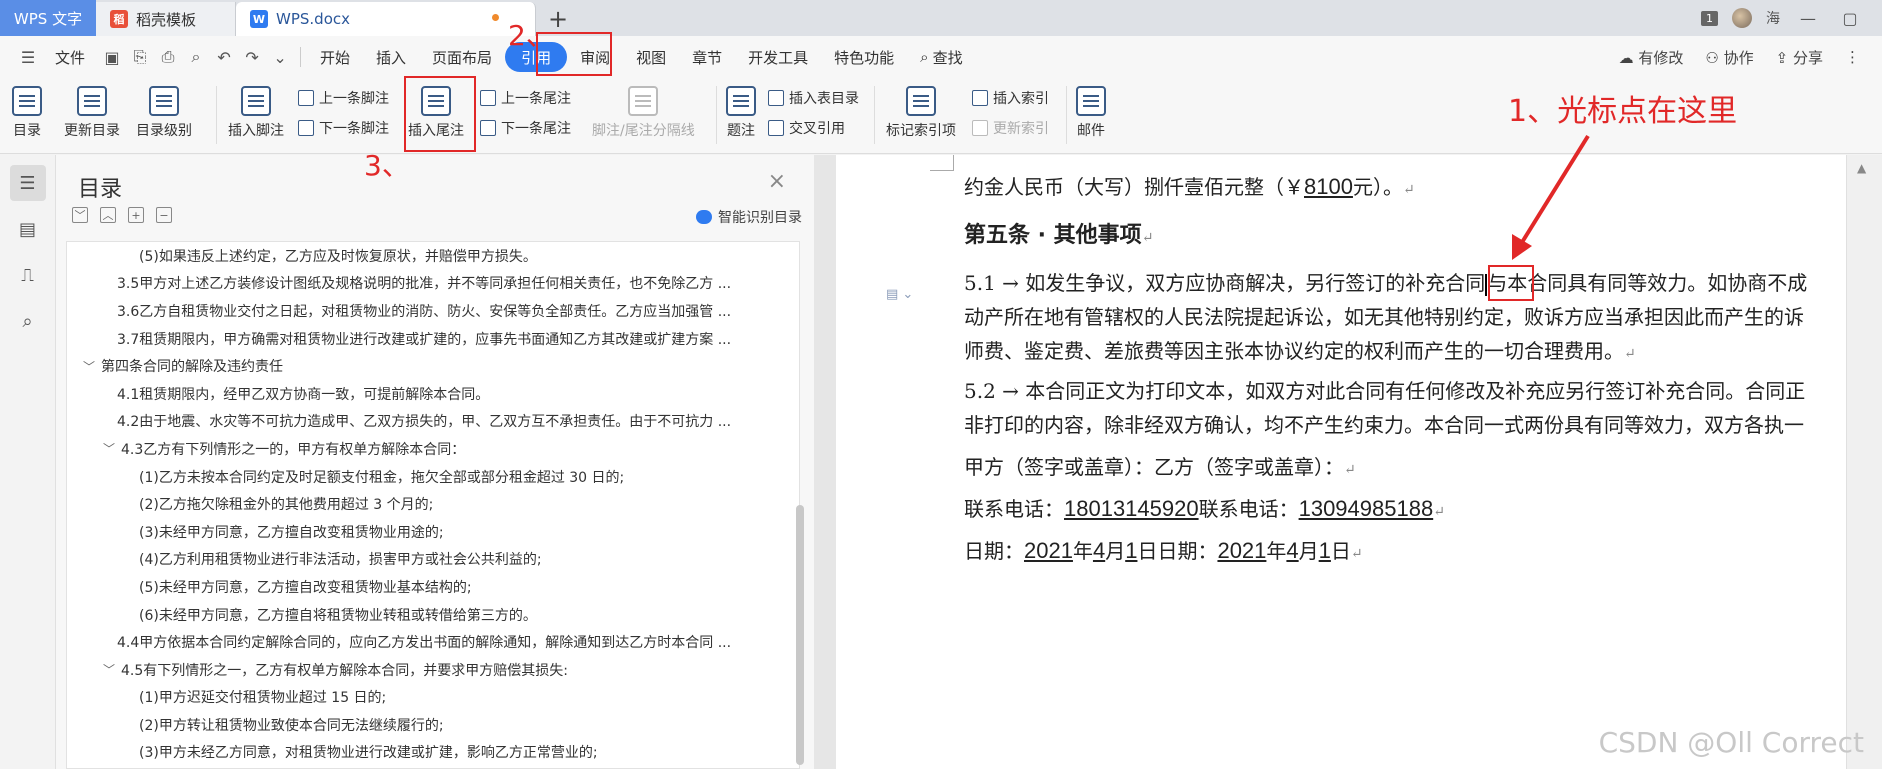 Image resolution: width=1882 pixels, height=769 pixels. What do you see at coordinates (825, 462) in the screenshot?
I see `panel-divider` at bounding box center [825, 462].